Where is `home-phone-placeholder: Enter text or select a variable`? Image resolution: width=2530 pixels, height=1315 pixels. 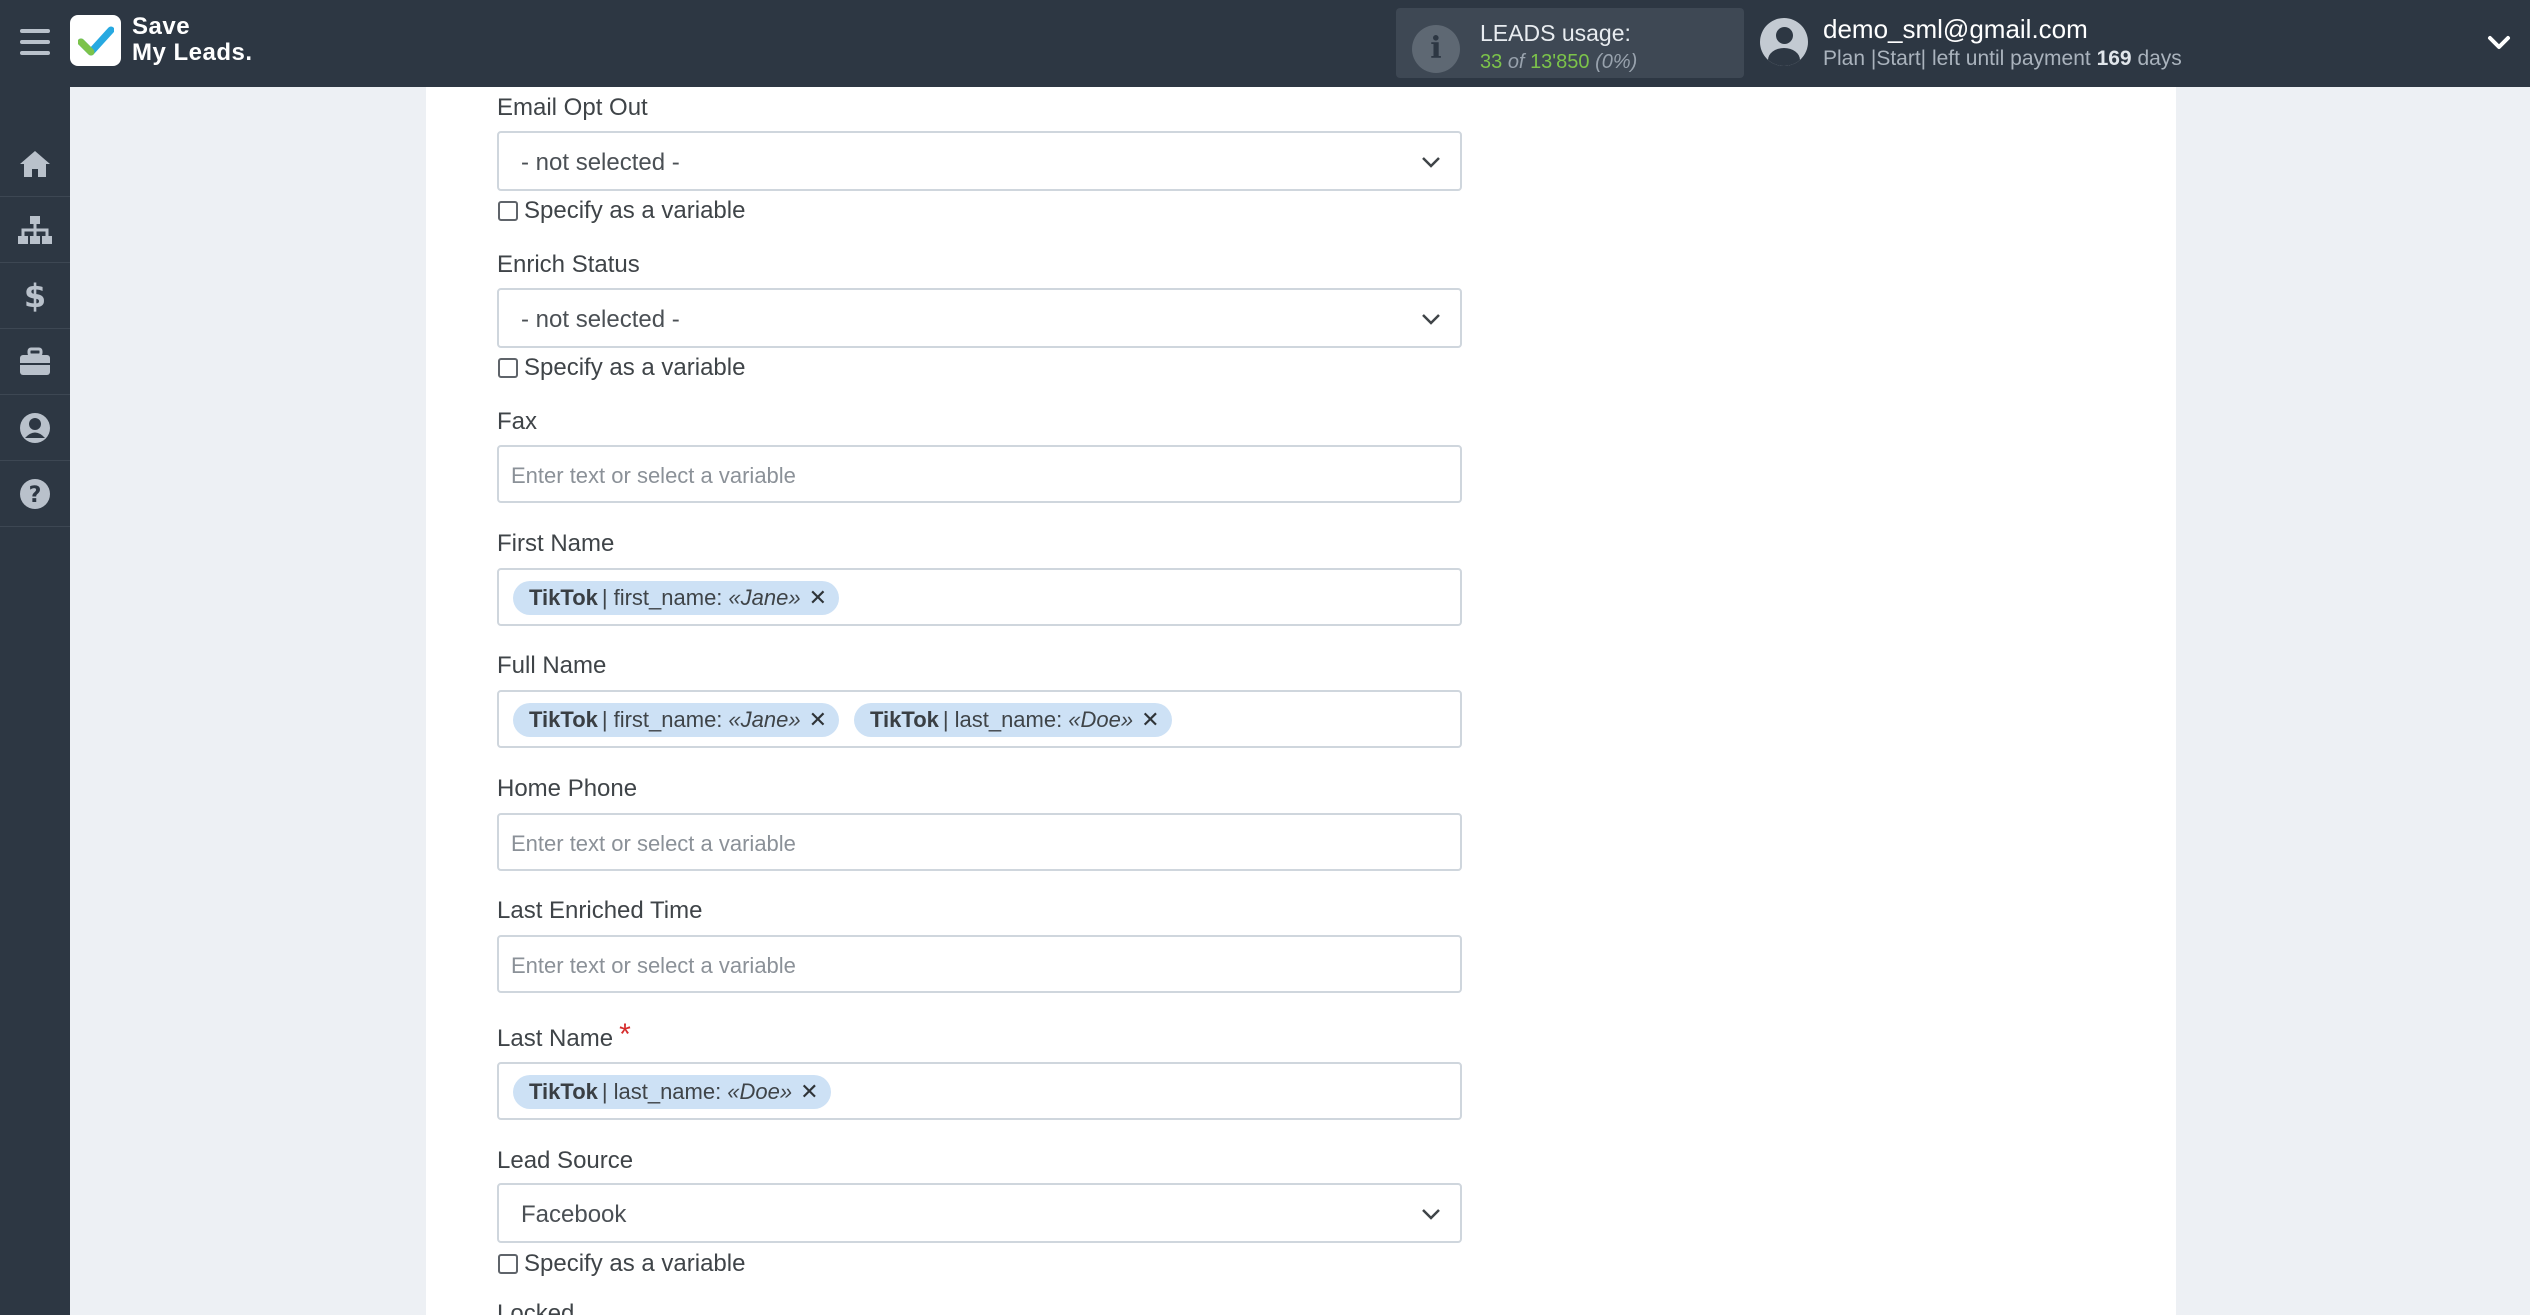 home-phone-placeholder: Enter text or select a variable is located at coordinates (653, 843).